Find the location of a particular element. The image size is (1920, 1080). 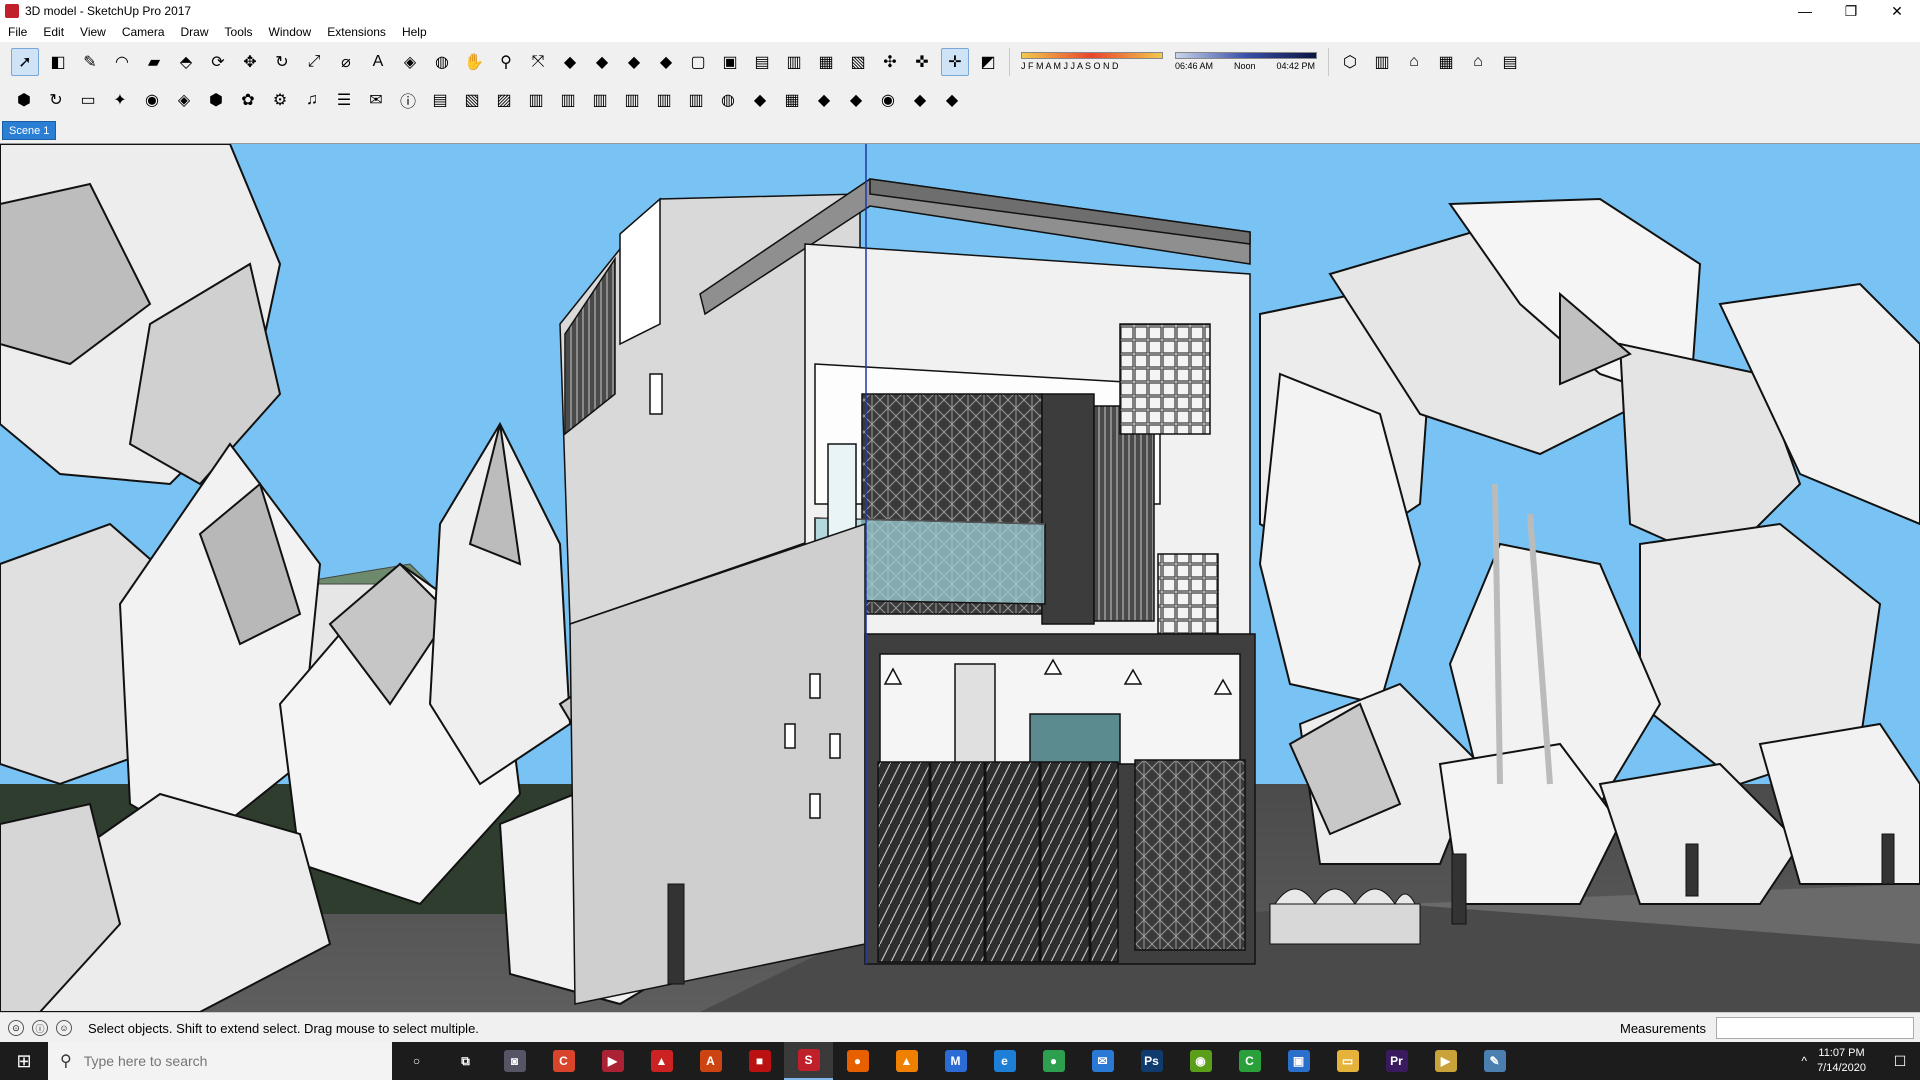

zoom-extents-tool-icon: ⤧ is located at coordinates (538, 62).